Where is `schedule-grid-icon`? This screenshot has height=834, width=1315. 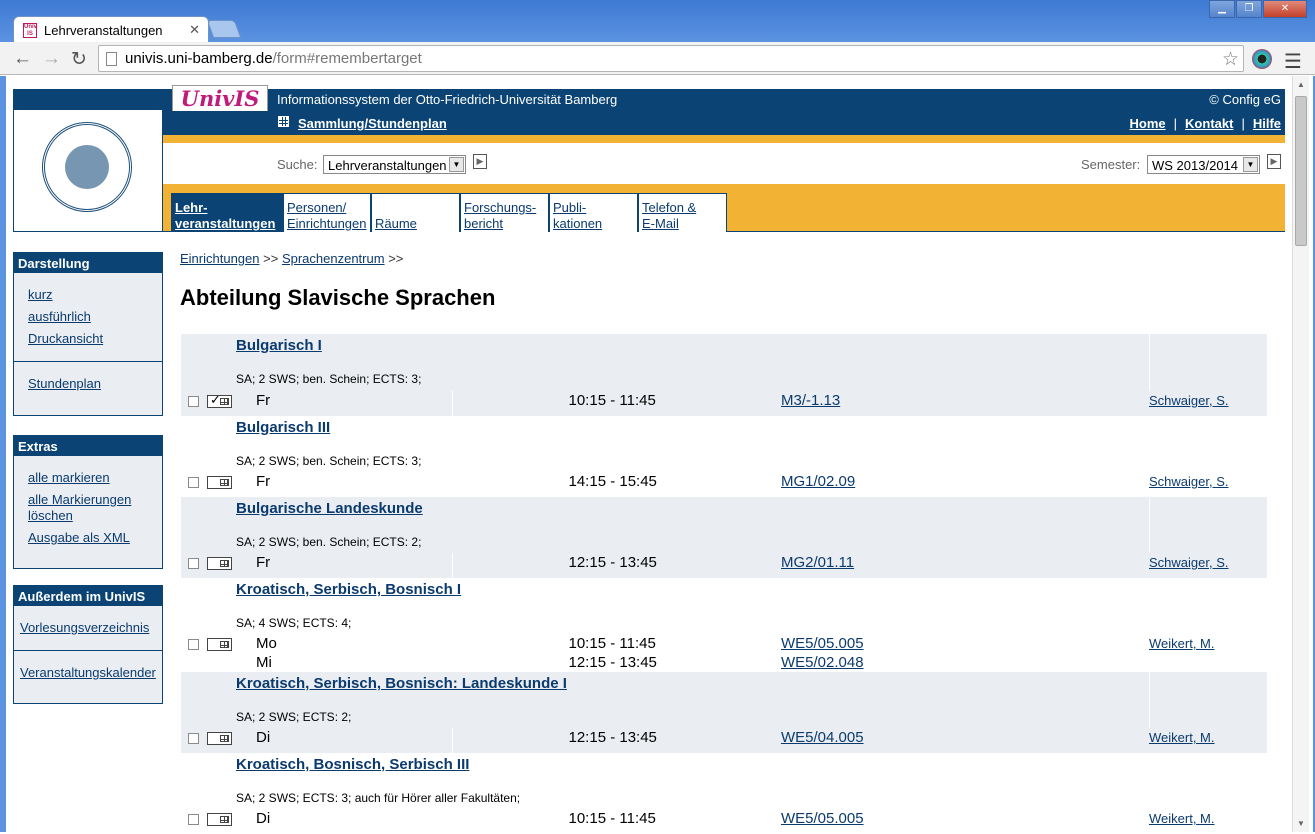 schedule-grid-icon is located at coordinates (283, 121).